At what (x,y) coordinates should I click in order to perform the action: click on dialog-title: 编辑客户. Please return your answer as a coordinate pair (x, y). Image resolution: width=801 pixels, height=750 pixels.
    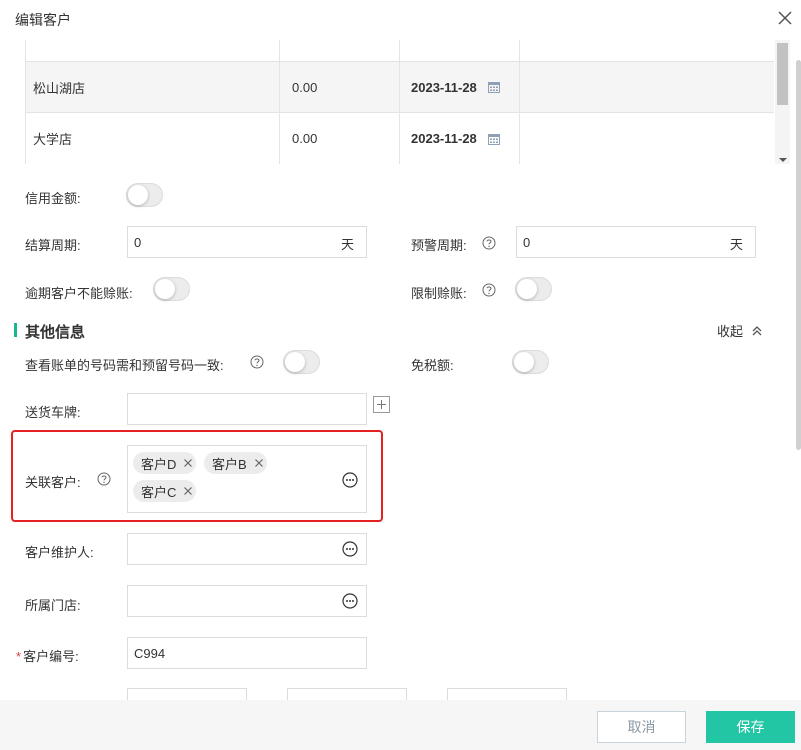
    Looking at the image, I should click on (43, 20).